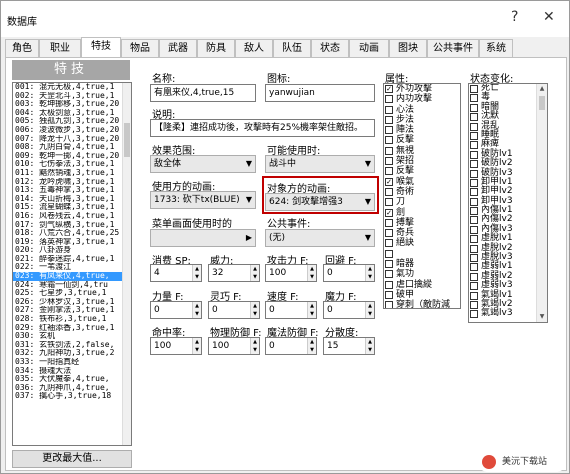 The width and height of the screenshot is (570, 474). Describe the element at coordinates (349, 346) in the screenshot. I see `variance-input: 15 ▲ ▼` at that location.